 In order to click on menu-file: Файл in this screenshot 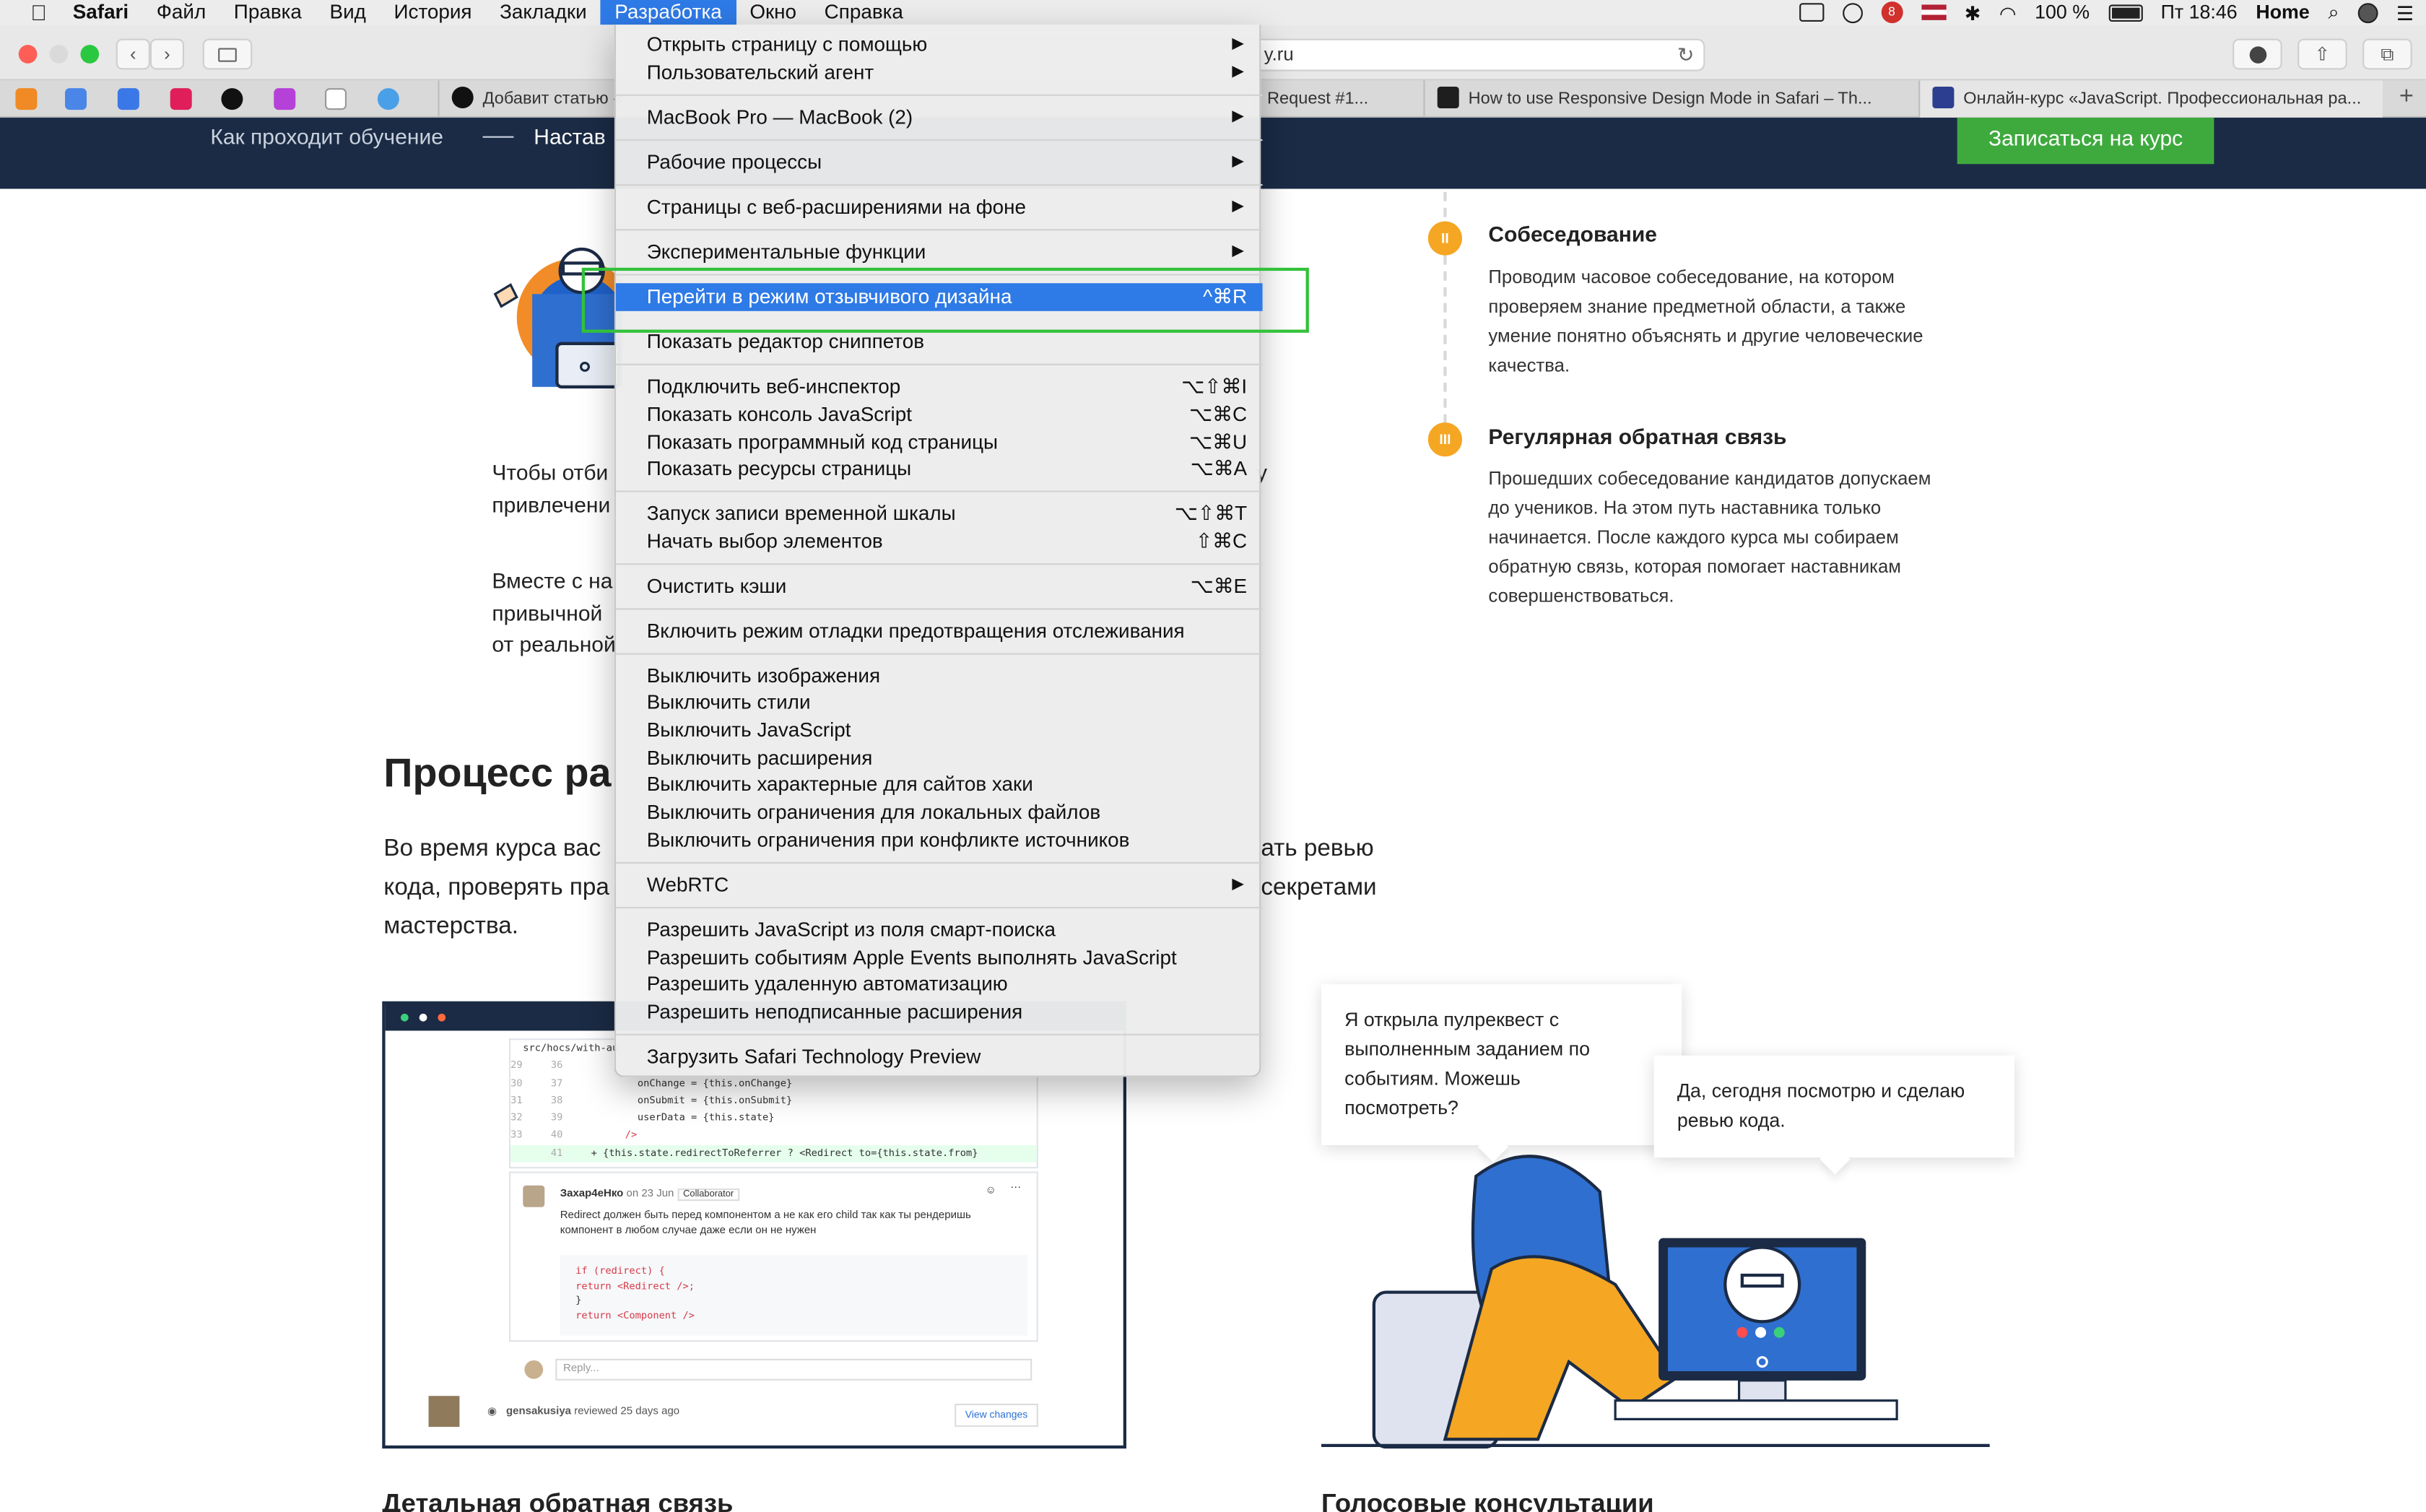, I will do `click(180, 12)`.